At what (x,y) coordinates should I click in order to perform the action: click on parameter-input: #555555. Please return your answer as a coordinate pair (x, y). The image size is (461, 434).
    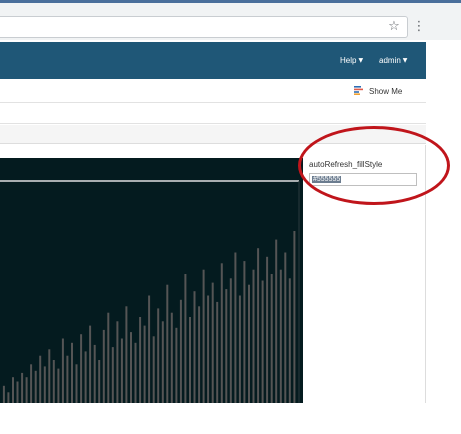
    Looking at the image, I should click on (363, 179).